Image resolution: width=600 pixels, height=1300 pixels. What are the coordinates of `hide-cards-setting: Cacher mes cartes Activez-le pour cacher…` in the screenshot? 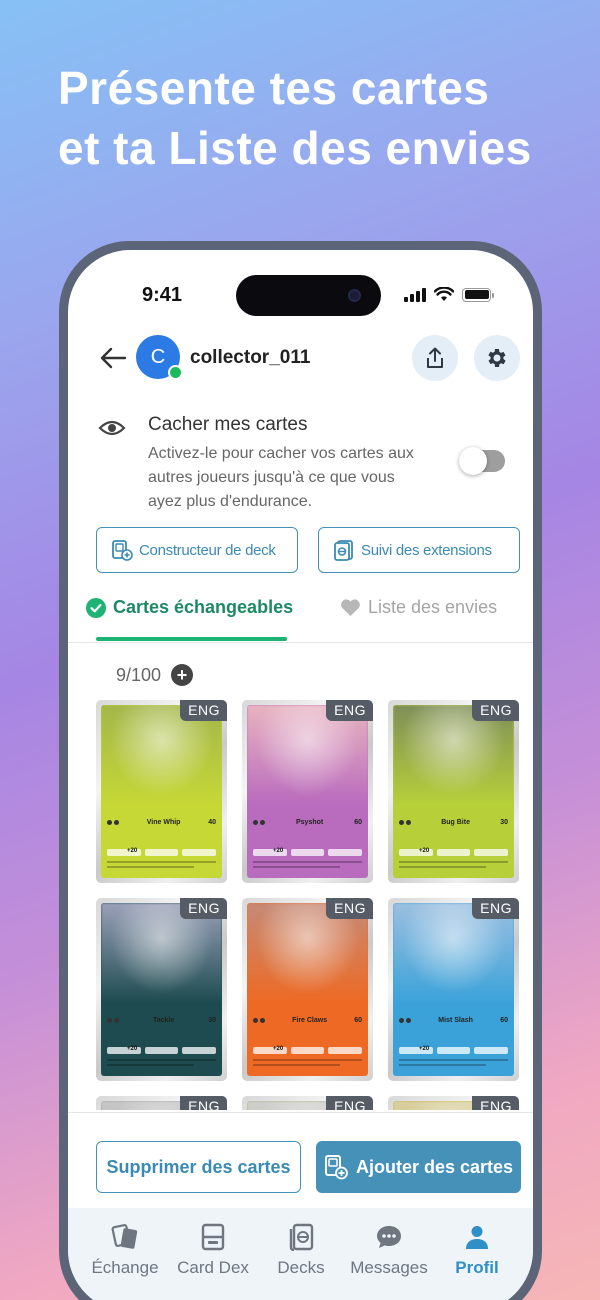 It's located at (300, 465).